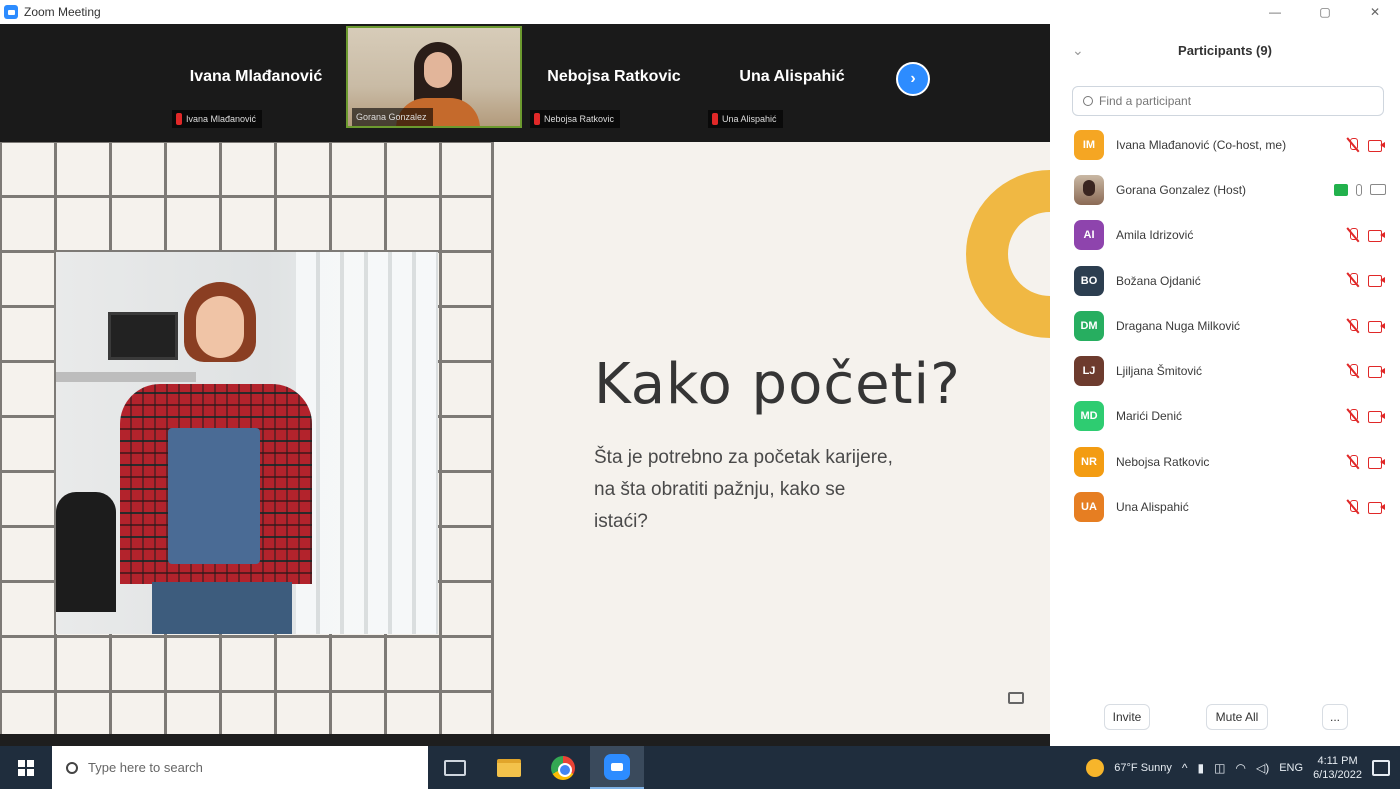  Describe the element at coordinates (1181, 189) in the screenshot. I see `participant-name: Gorana Gonzalez (Host)` at that location.